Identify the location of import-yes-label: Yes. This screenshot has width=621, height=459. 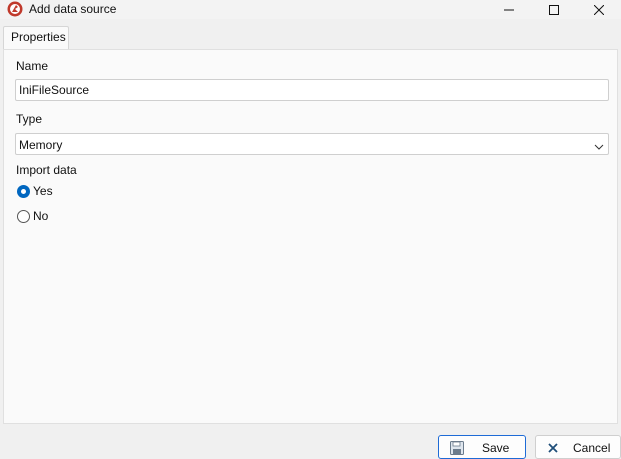
(43, 191).